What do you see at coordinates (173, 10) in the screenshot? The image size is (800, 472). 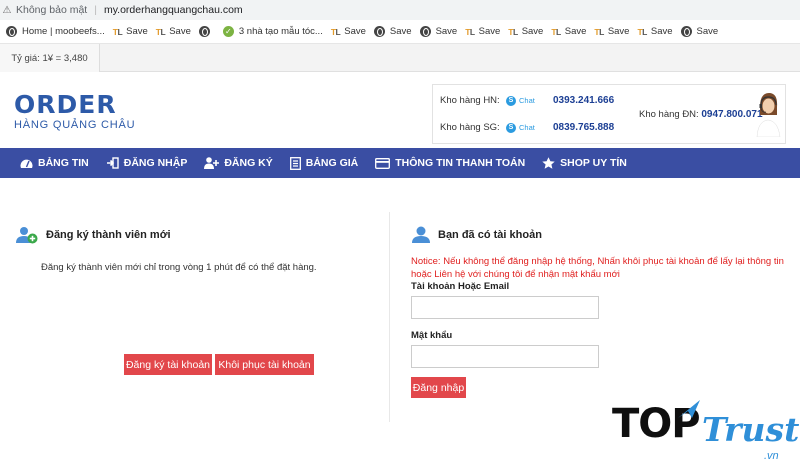 I see `url-text: my.orderhangquangchau.com` at bounding box center [173, 10].